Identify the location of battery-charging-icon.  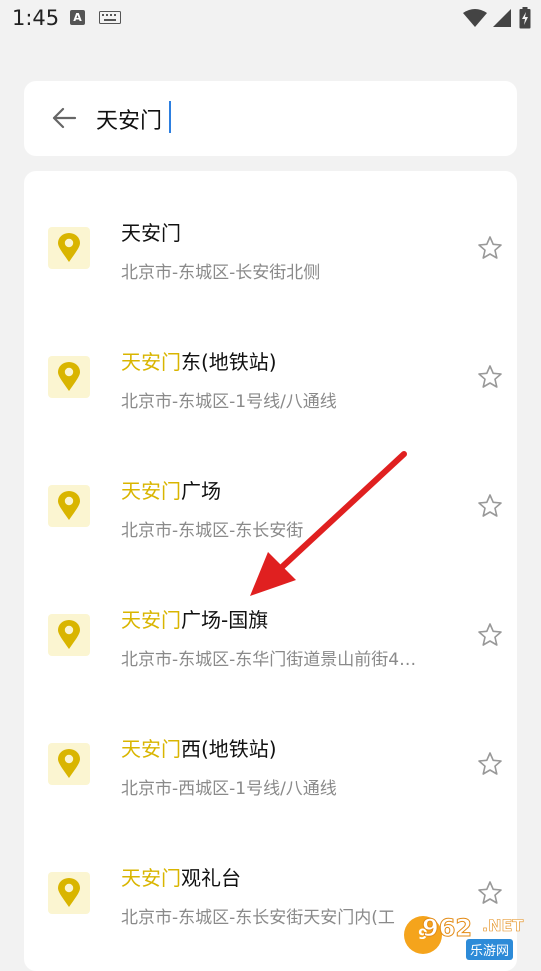
(525, 18).